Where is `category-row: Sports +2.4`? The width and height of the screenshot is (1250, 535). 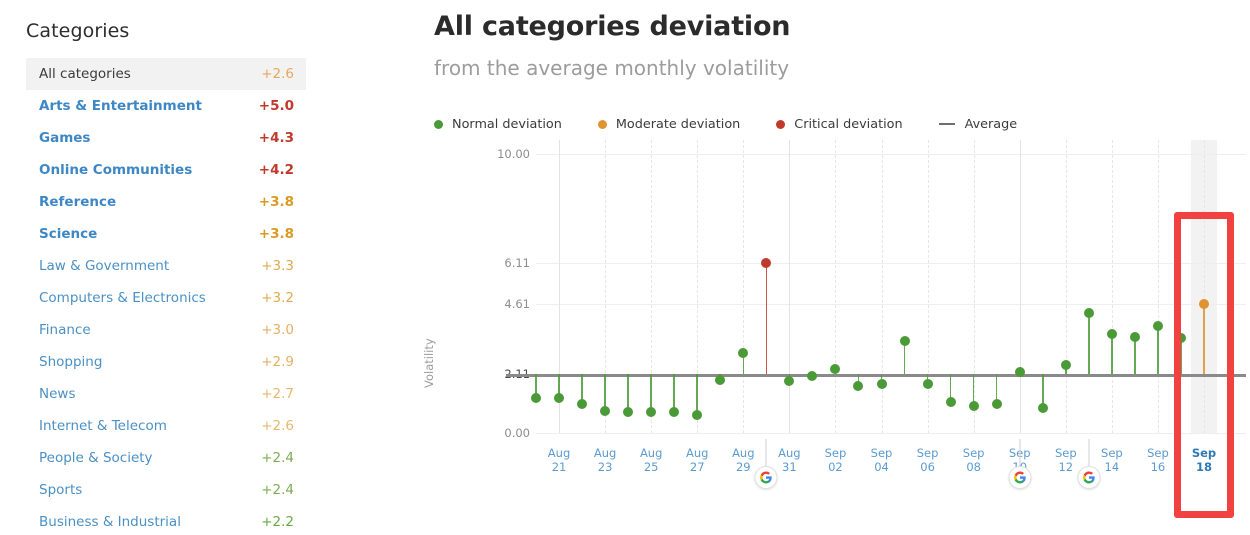 category-row: Sports +2.4 is located at coordinates (166, 490).